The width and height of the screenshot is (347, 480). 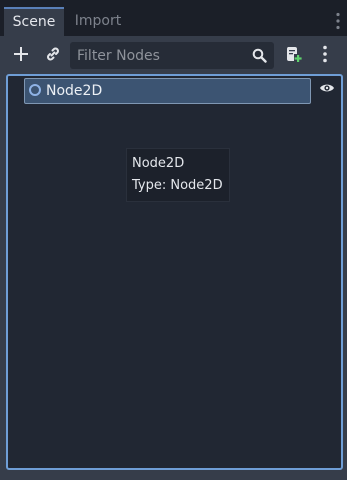 What do you see at coordinates (161, 55) in the screenshot?
I see `filter-nodes-input` at bounding box center [161, 55].